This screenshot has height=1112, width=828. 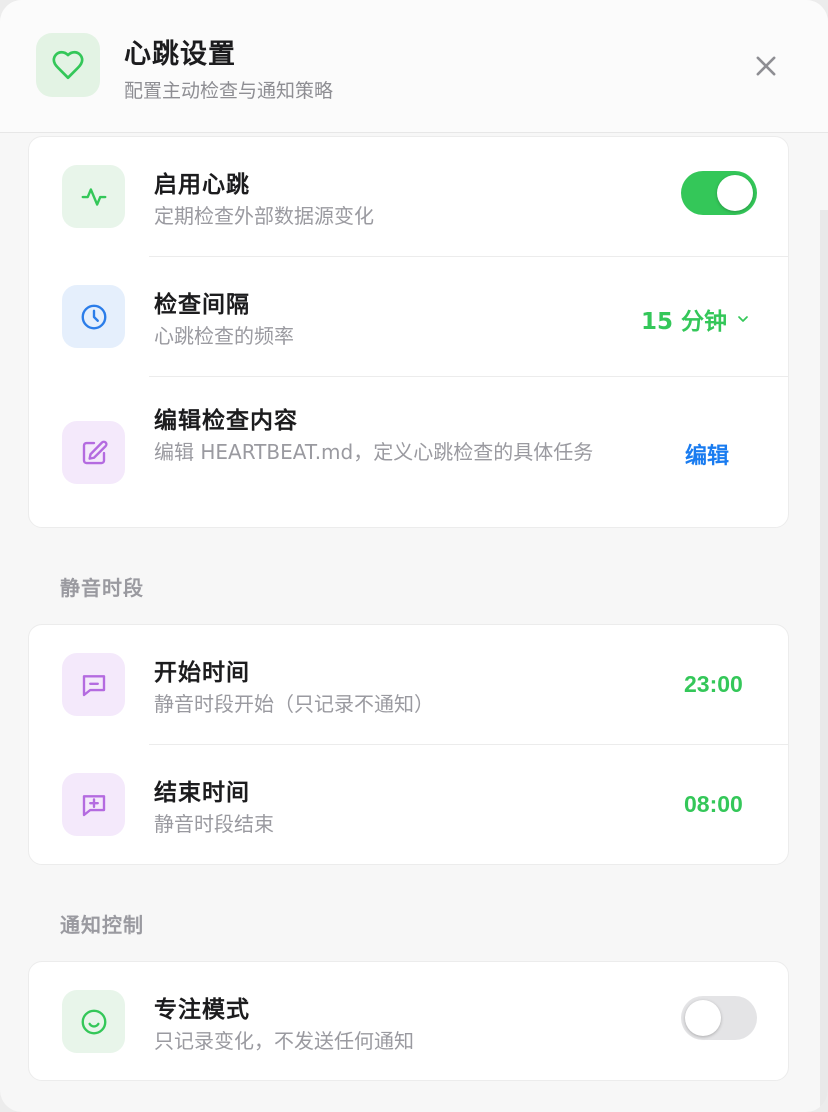 I want to click on quiet-hours-label: 静音时段, so click(x=102, y=588).